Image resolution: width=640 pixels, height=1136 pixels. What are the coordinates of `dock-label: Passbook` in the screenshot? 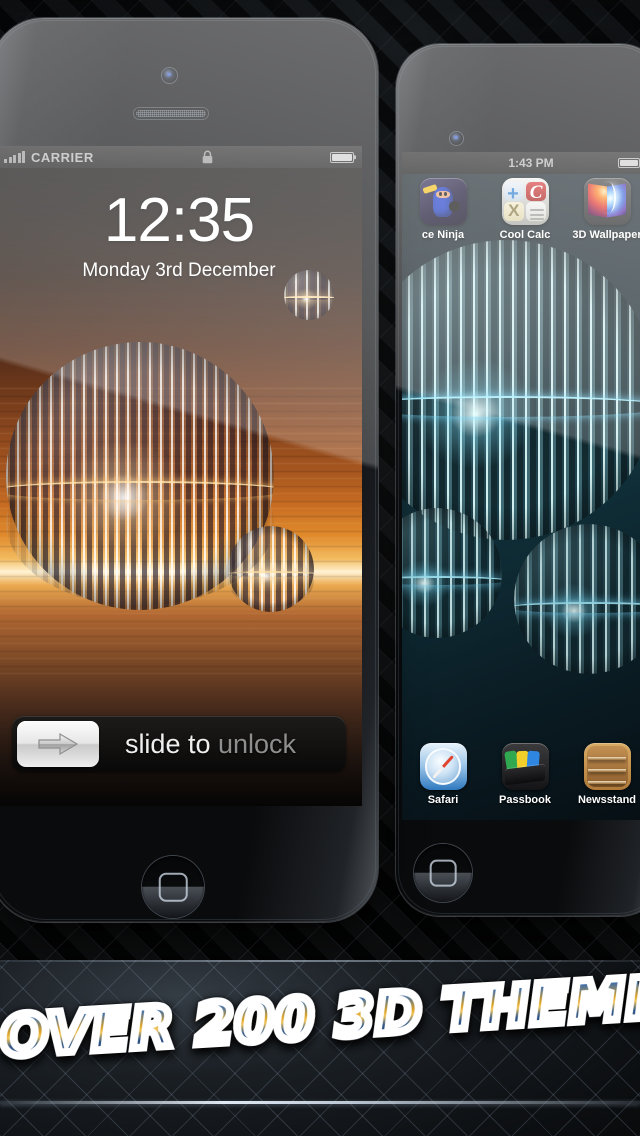 It's located at (525, 800).